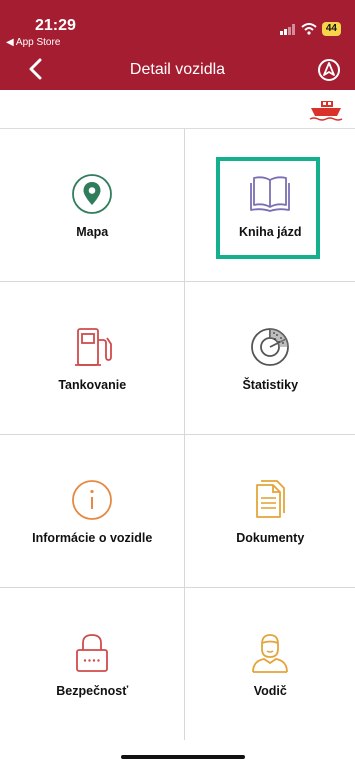 The height and width of the screenshot is (762, 355). I want to click on menu-item-security: Bezpečnosť, so click(92, 664).